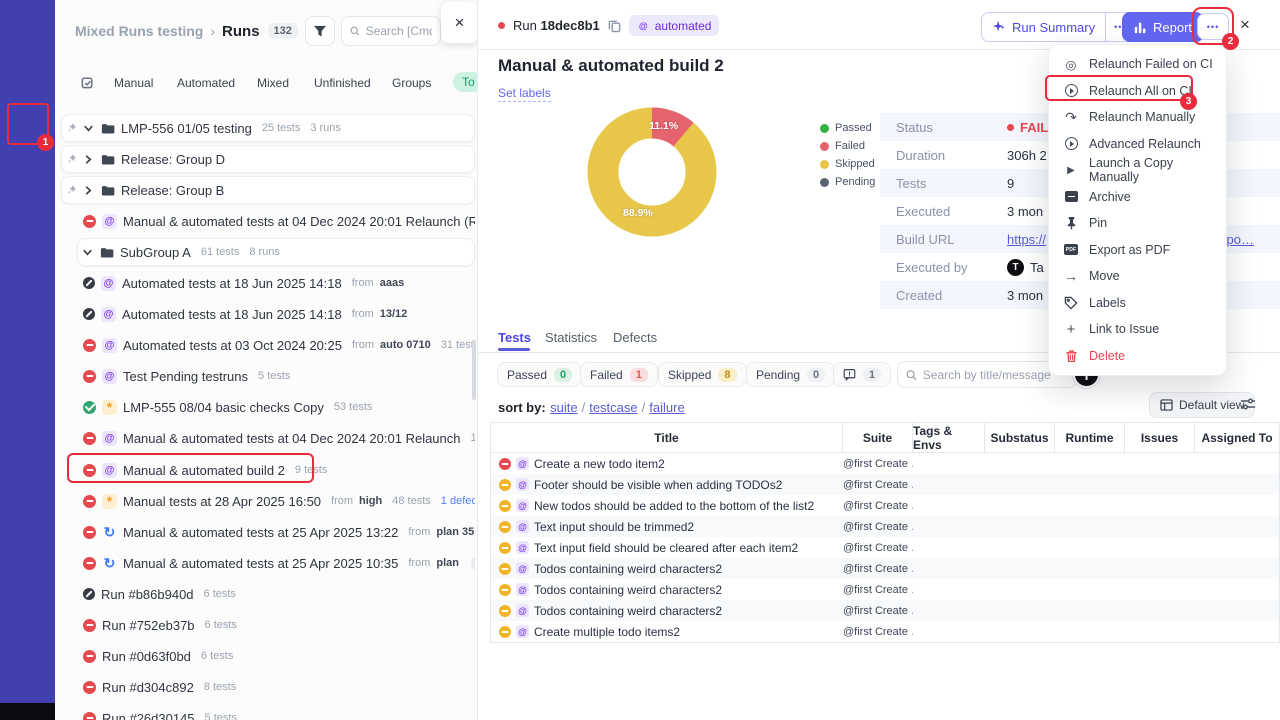 The height and width of the screenshot is (720, 1280). I want to click on filter-button, so click(320, 31).